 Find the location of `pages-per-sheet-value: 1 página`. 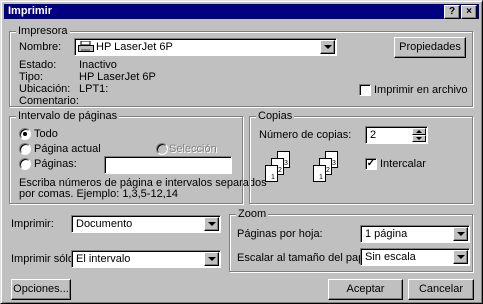

pages-per-sheet-value: 1 página is located at coordinates (386, 234).